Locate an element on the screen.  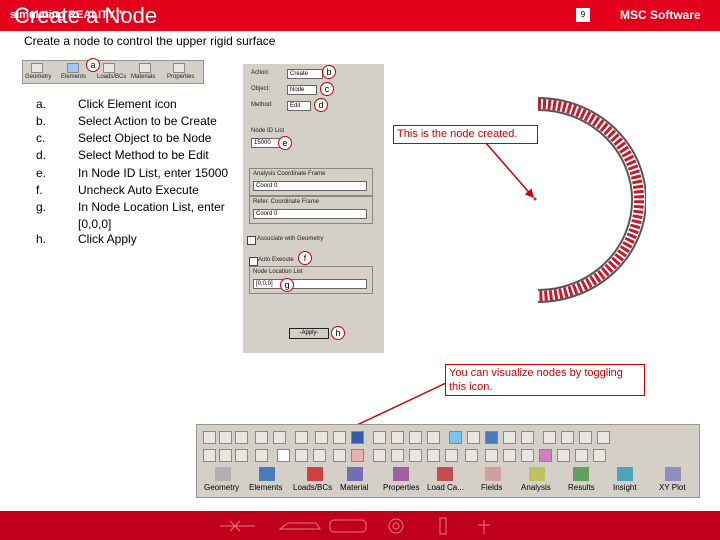
shield-icon is located at coordinates (357, 437).